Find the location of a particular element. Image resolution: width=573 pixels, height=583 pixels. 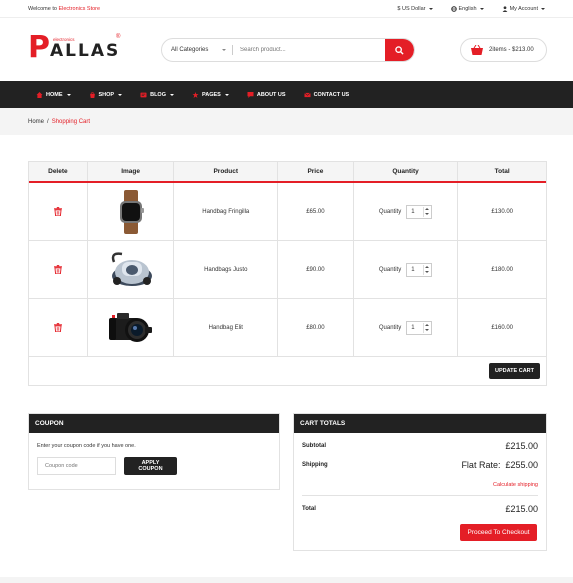

envelope-icon is located at coordinates (307, 94).